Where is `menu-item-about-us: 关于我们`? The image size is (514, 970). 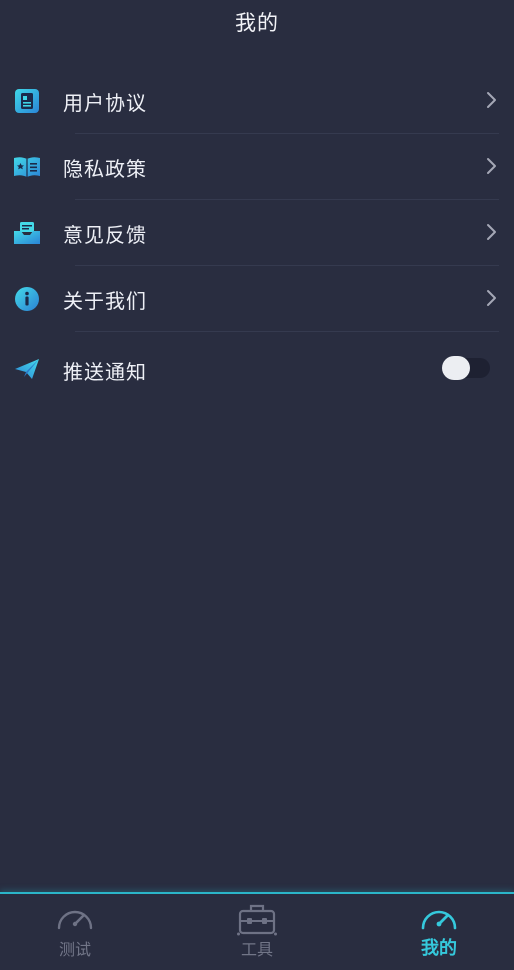 menu-item-about-us: 关于我们 is located at coordinates (257, 299).